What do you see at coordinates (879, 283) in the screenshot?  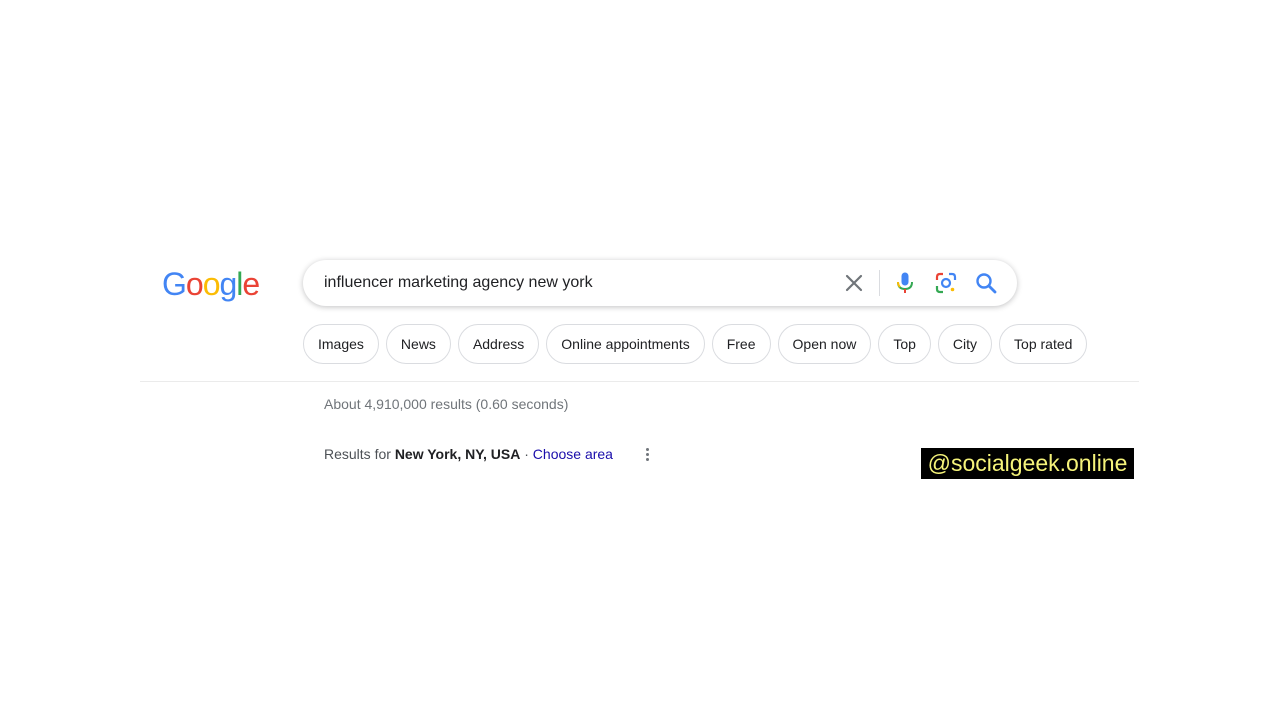 I see `search-divider` at bounding box center [879, 283].